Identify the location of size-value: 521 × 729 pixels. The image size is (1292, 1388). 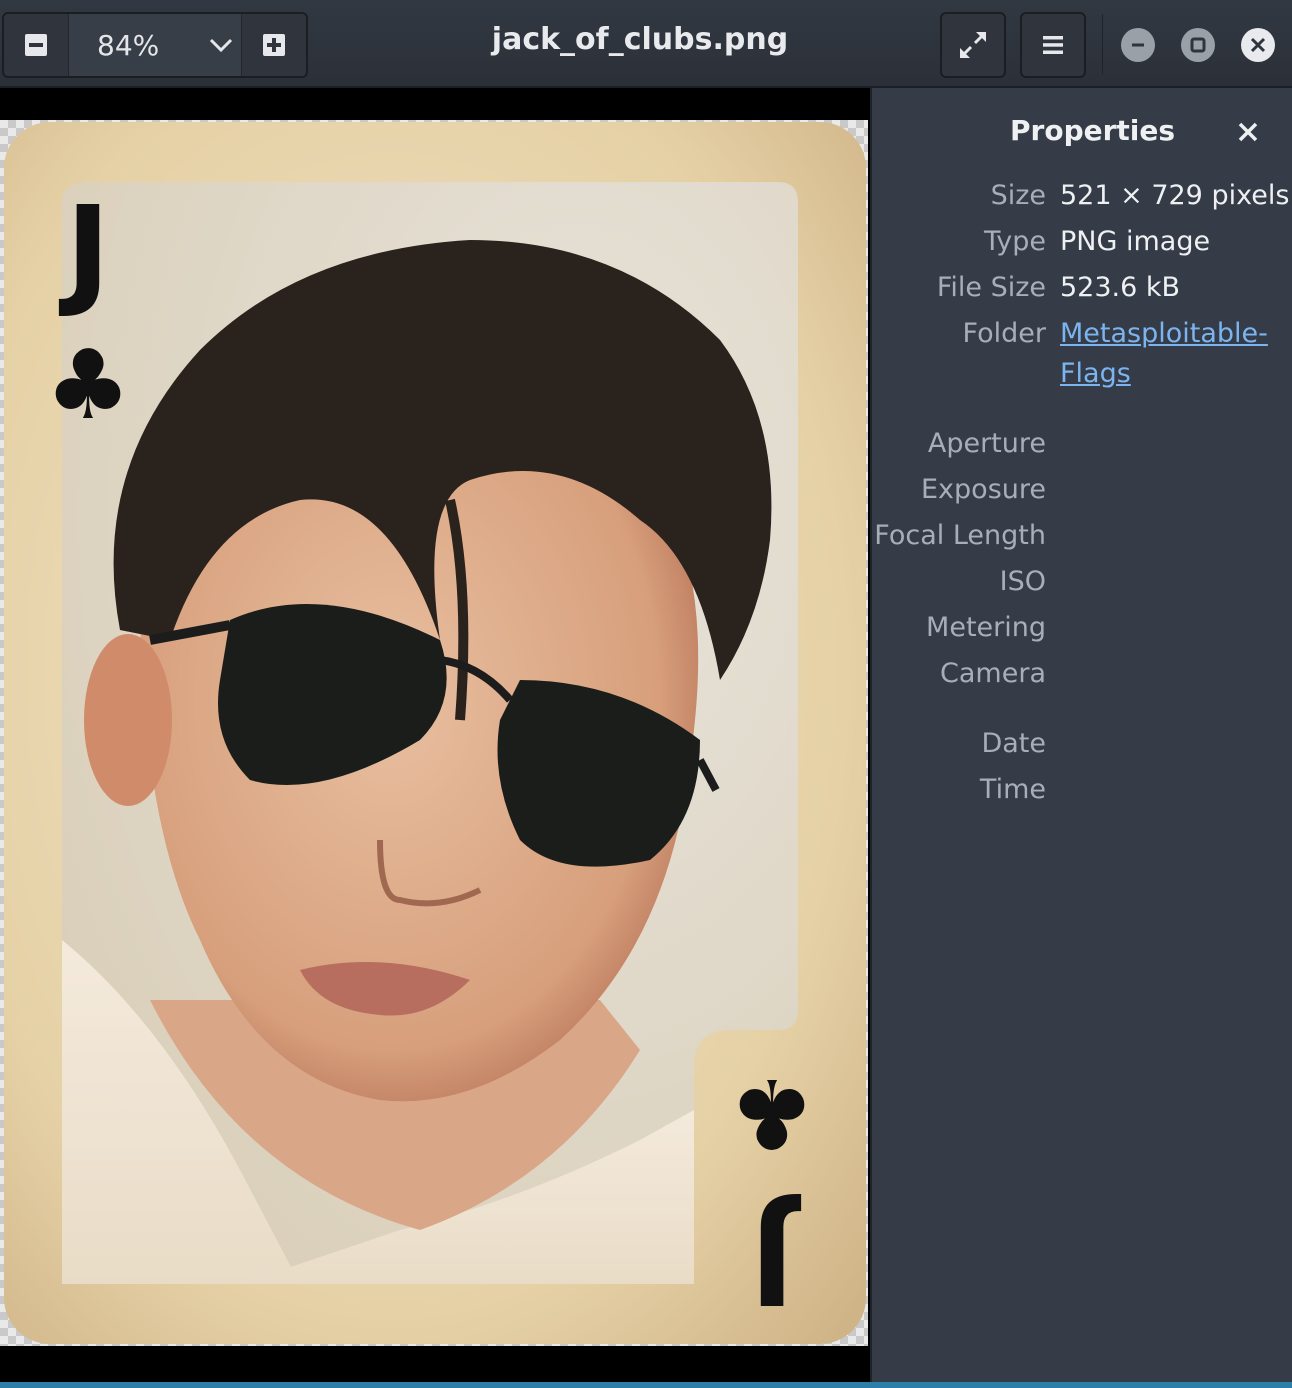
(1175, 195).